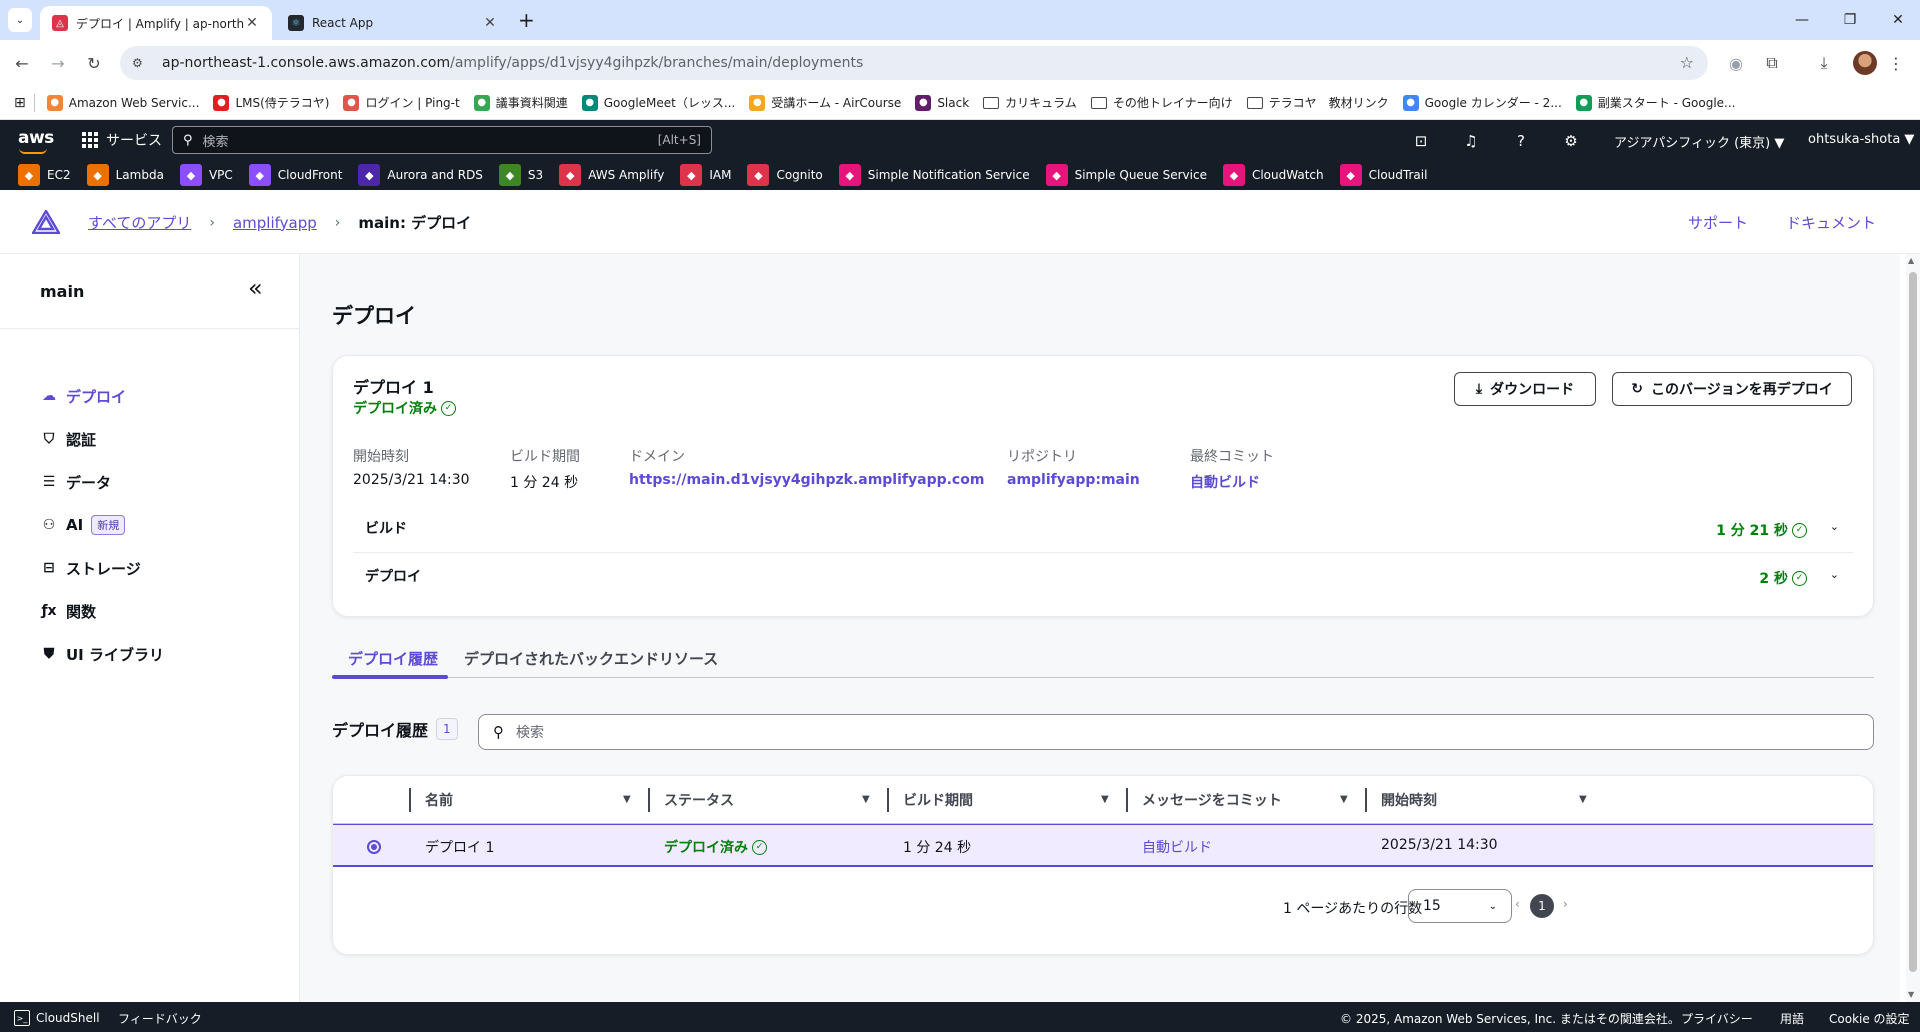 The width and height of the screenshot is (1920, 1032). I want to click on new-tab-button: +, so click(526, 20).